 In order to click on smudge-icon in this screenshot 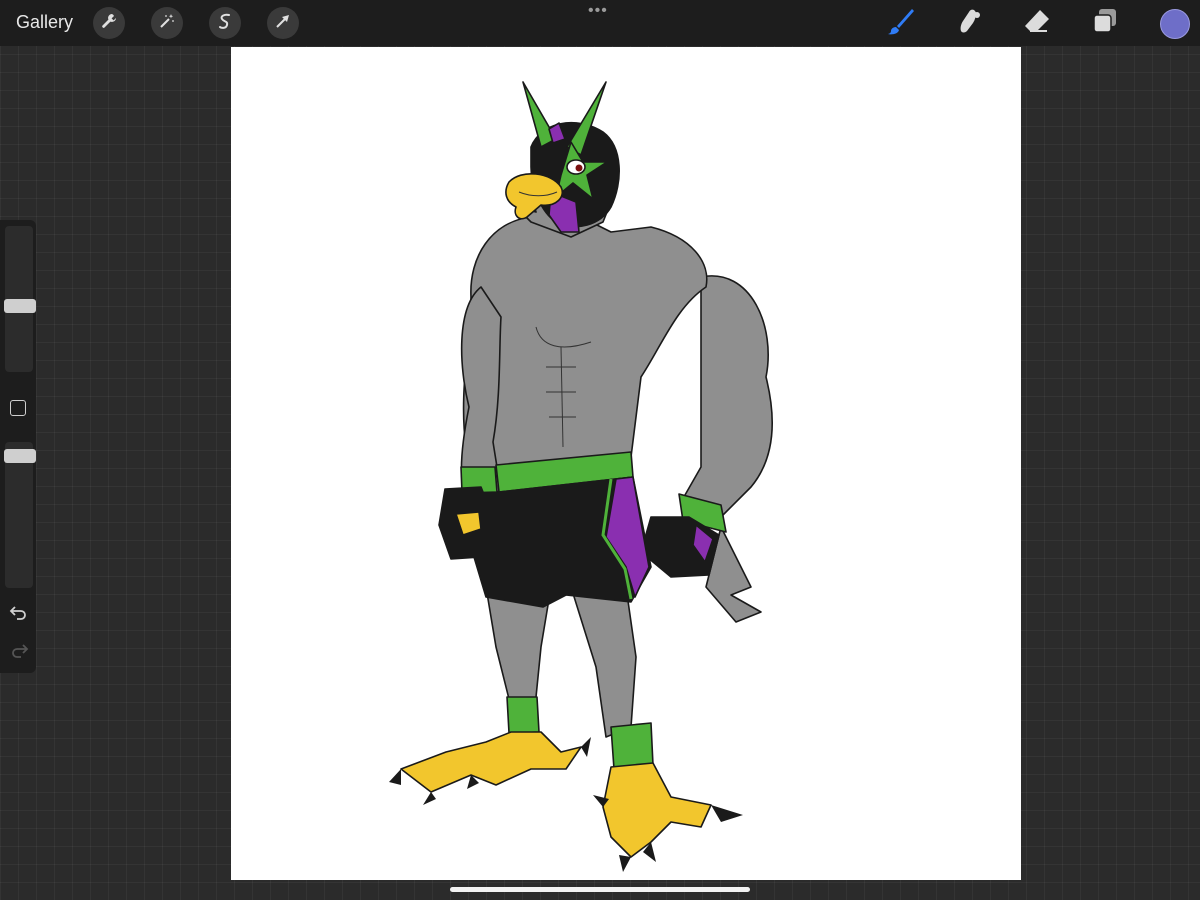, I will do `click(969, 23)`.